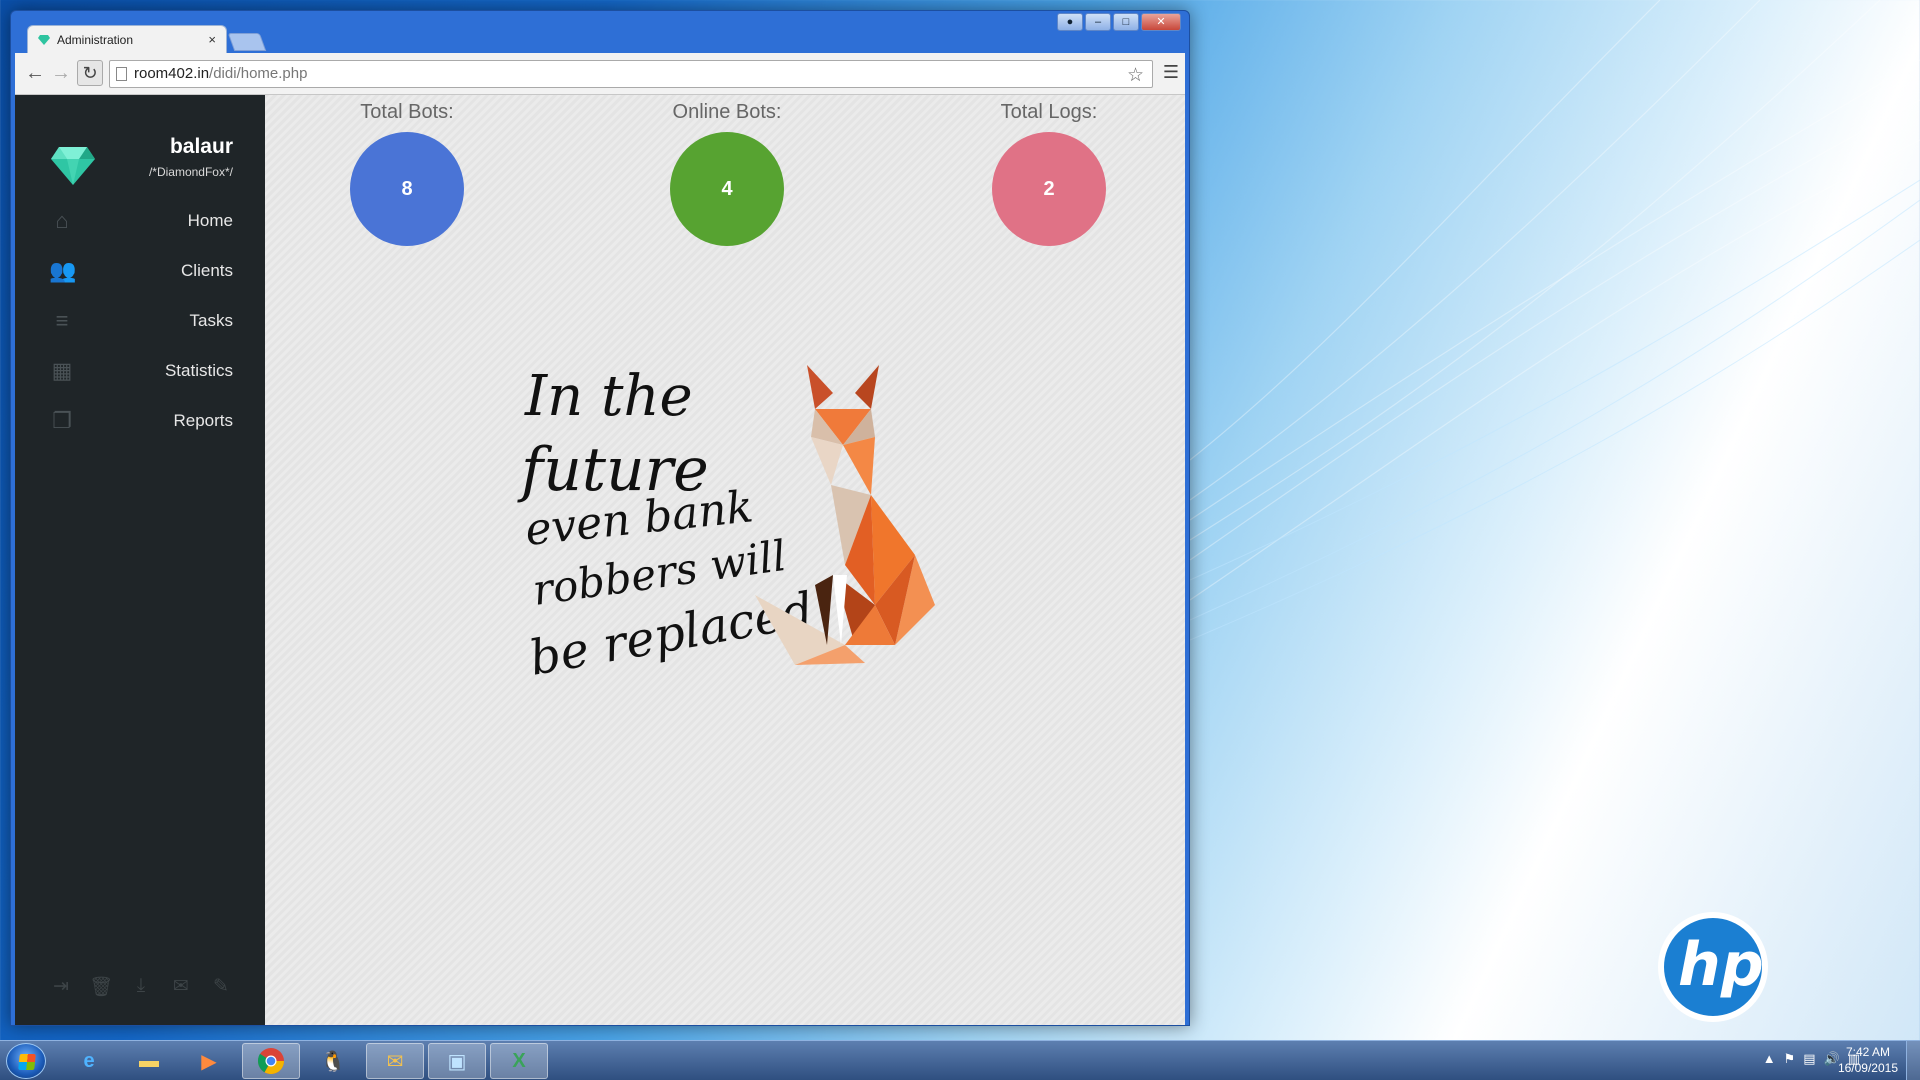 The height and width of the screenshot is (1080, 1920). I want to click on windows-logo-icon, so click(27, 1062).